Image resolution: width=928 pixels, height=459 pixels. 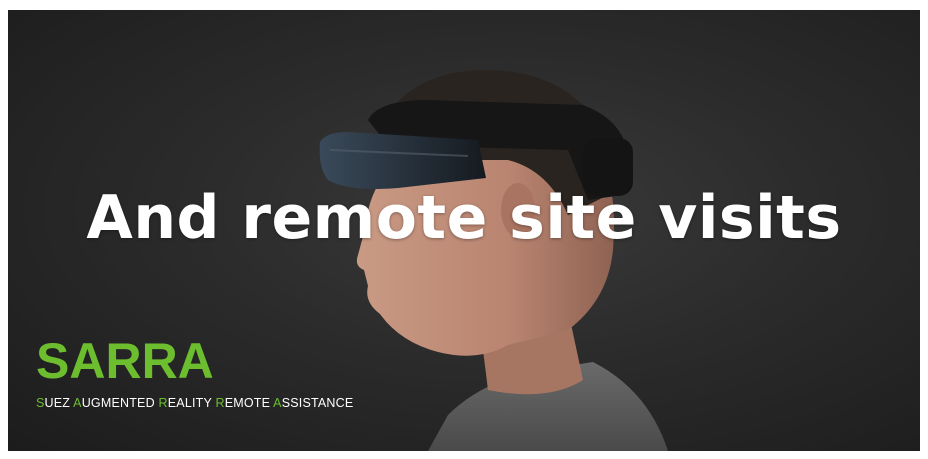 What do you see at coordinates (53, 403) in the screenshot?
I see `tagline-word: SUEZ` at bounding box center [53, 403].